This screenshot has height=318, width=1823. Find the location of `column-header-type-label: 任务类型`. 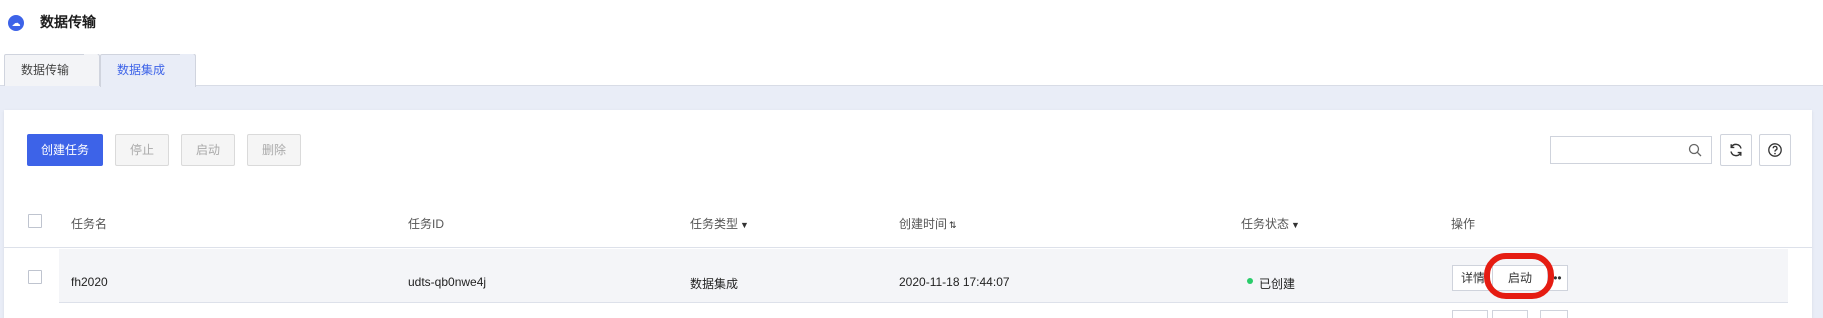

column-header-type-label: 任务类型 is located at coordinates (714, 224).